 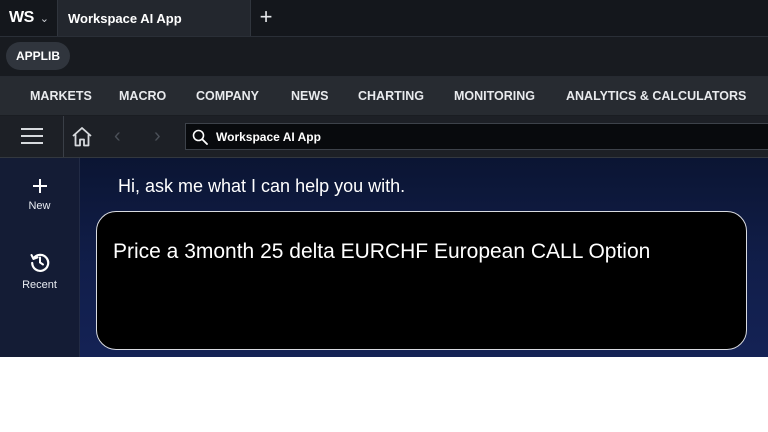 What do you see at coordinates (125, 18) in the screenshot?
I see `tab-label: Workspace AI App` at bounding box center [125, 18].